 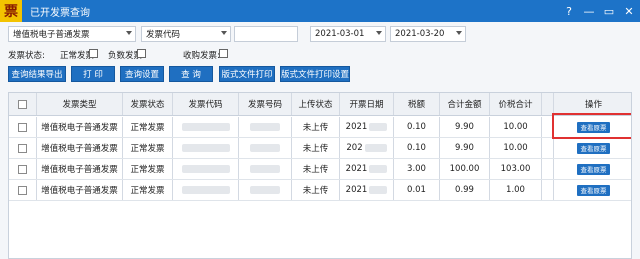 What do you see at coordinates (142, 74) in the screenshot?
I see `query-settings-button: 查询设置` at bounding box center [142, 74].